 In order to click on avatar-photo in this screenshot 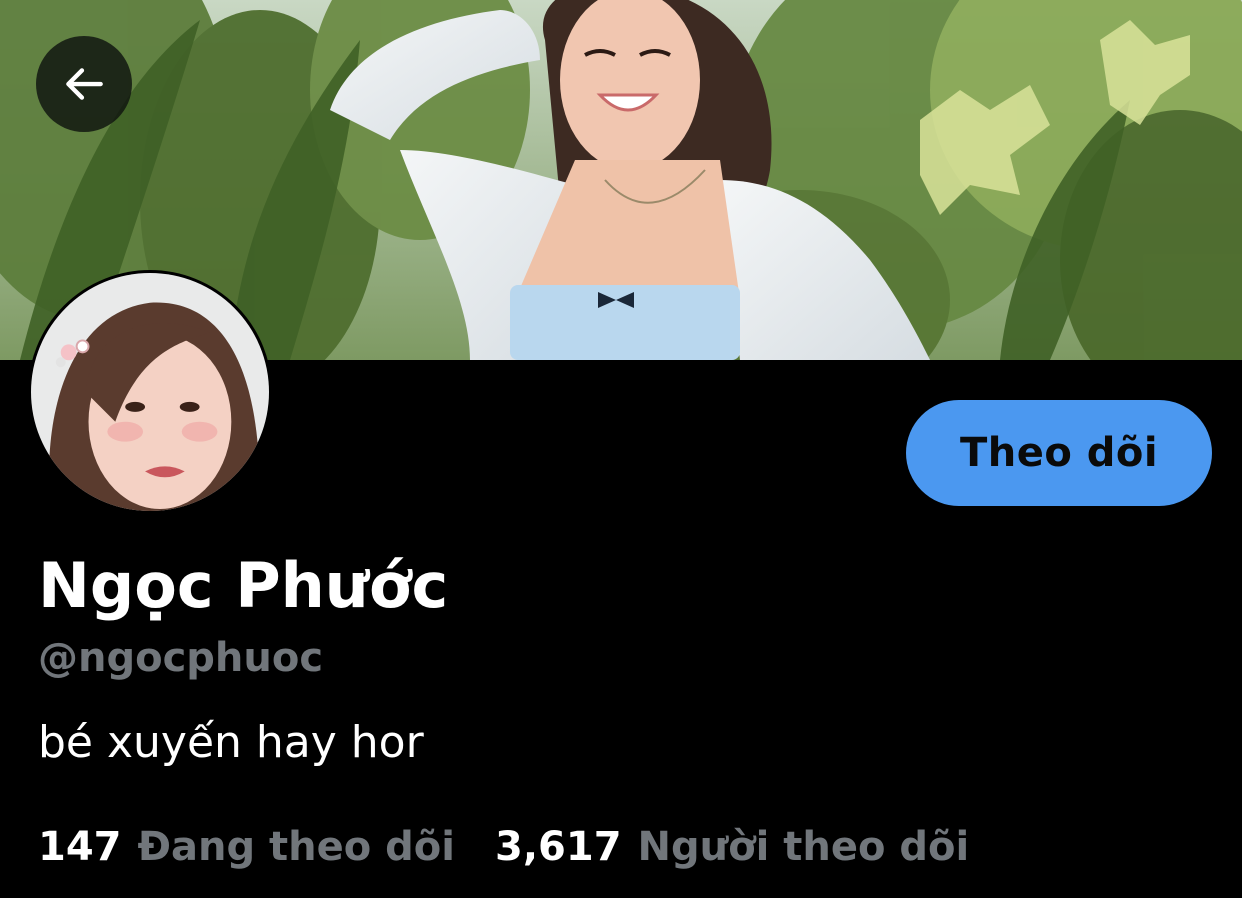, I will do `click(150, 392)`.